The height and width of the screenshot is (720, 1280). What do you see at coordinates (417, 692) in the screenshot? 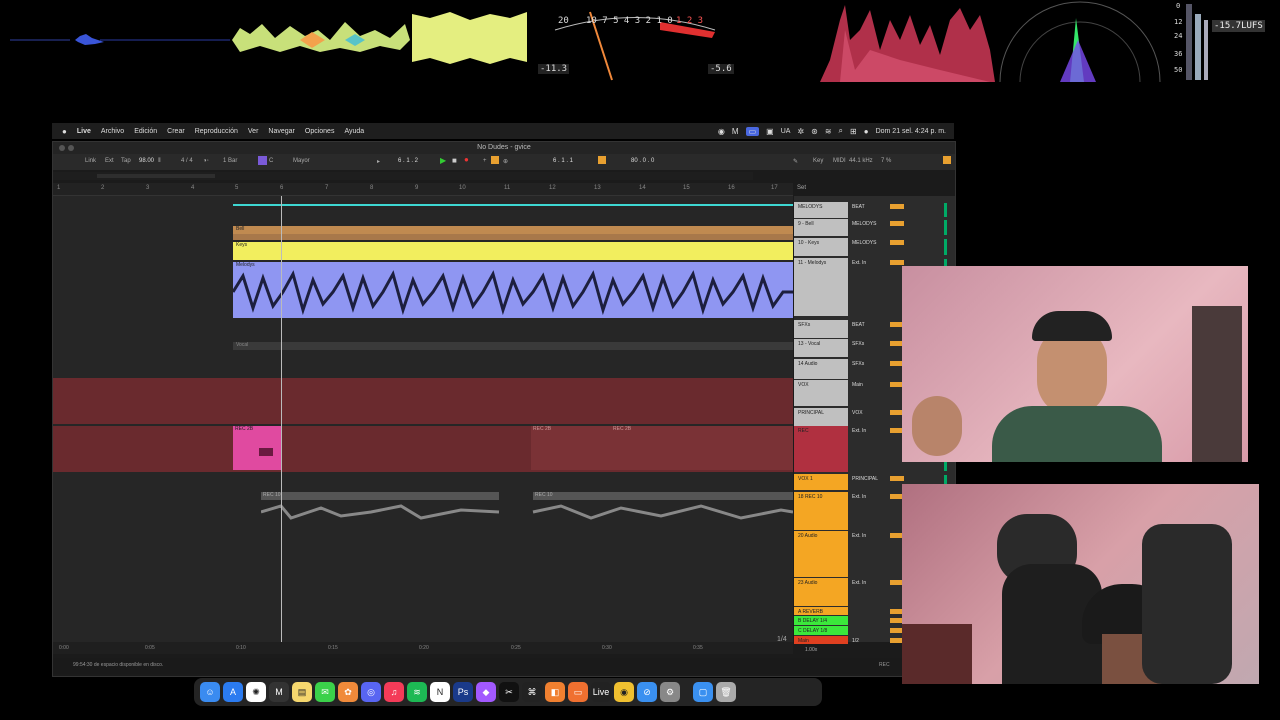
I see `dock-spotify-icon: ≋` at bounding box center [417, 692].